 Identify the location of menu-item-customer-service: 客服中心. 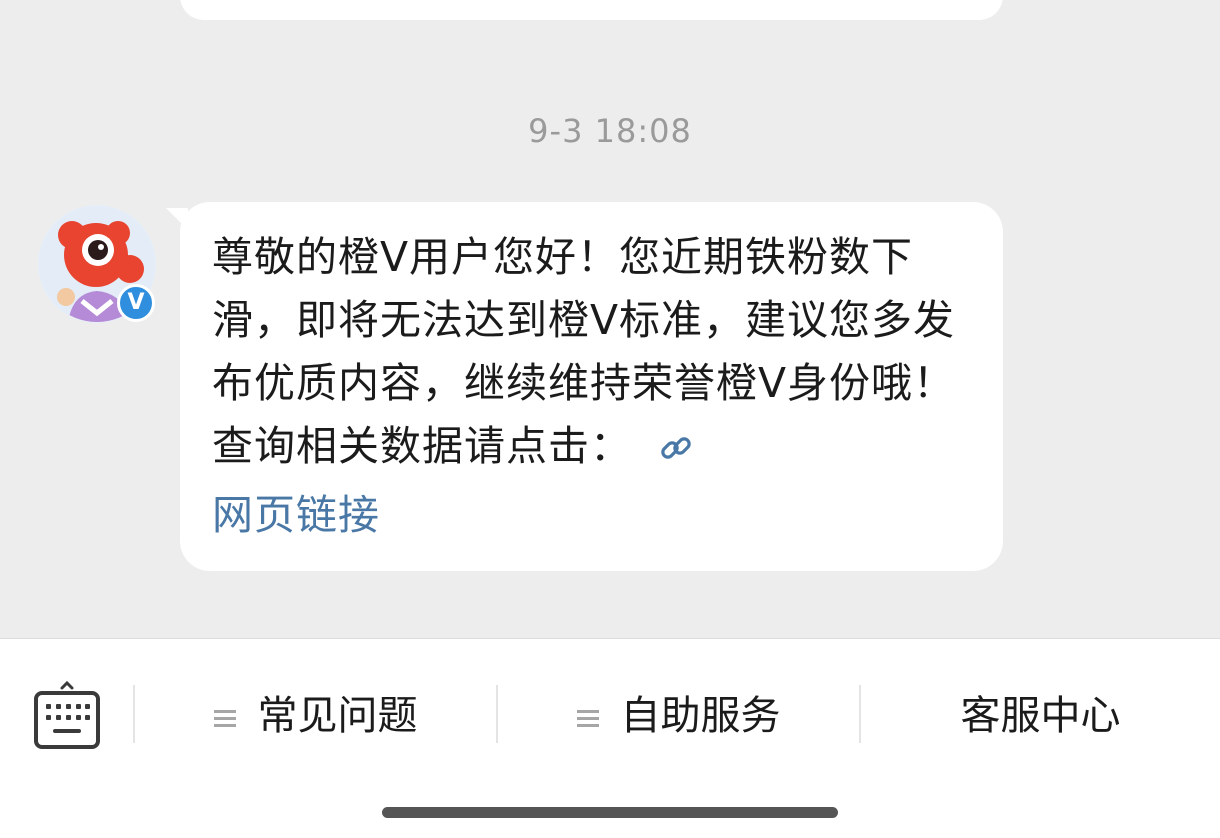
(1040, 716).